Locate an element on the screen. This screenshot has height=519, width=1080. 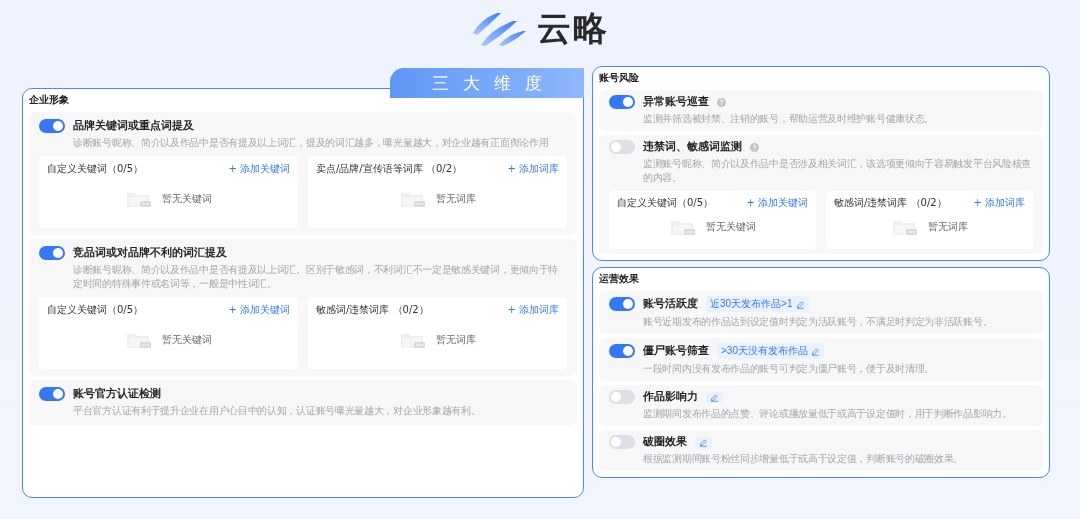
setting-title: 僵尸账号筛查 is located at coordinates (676, 351).